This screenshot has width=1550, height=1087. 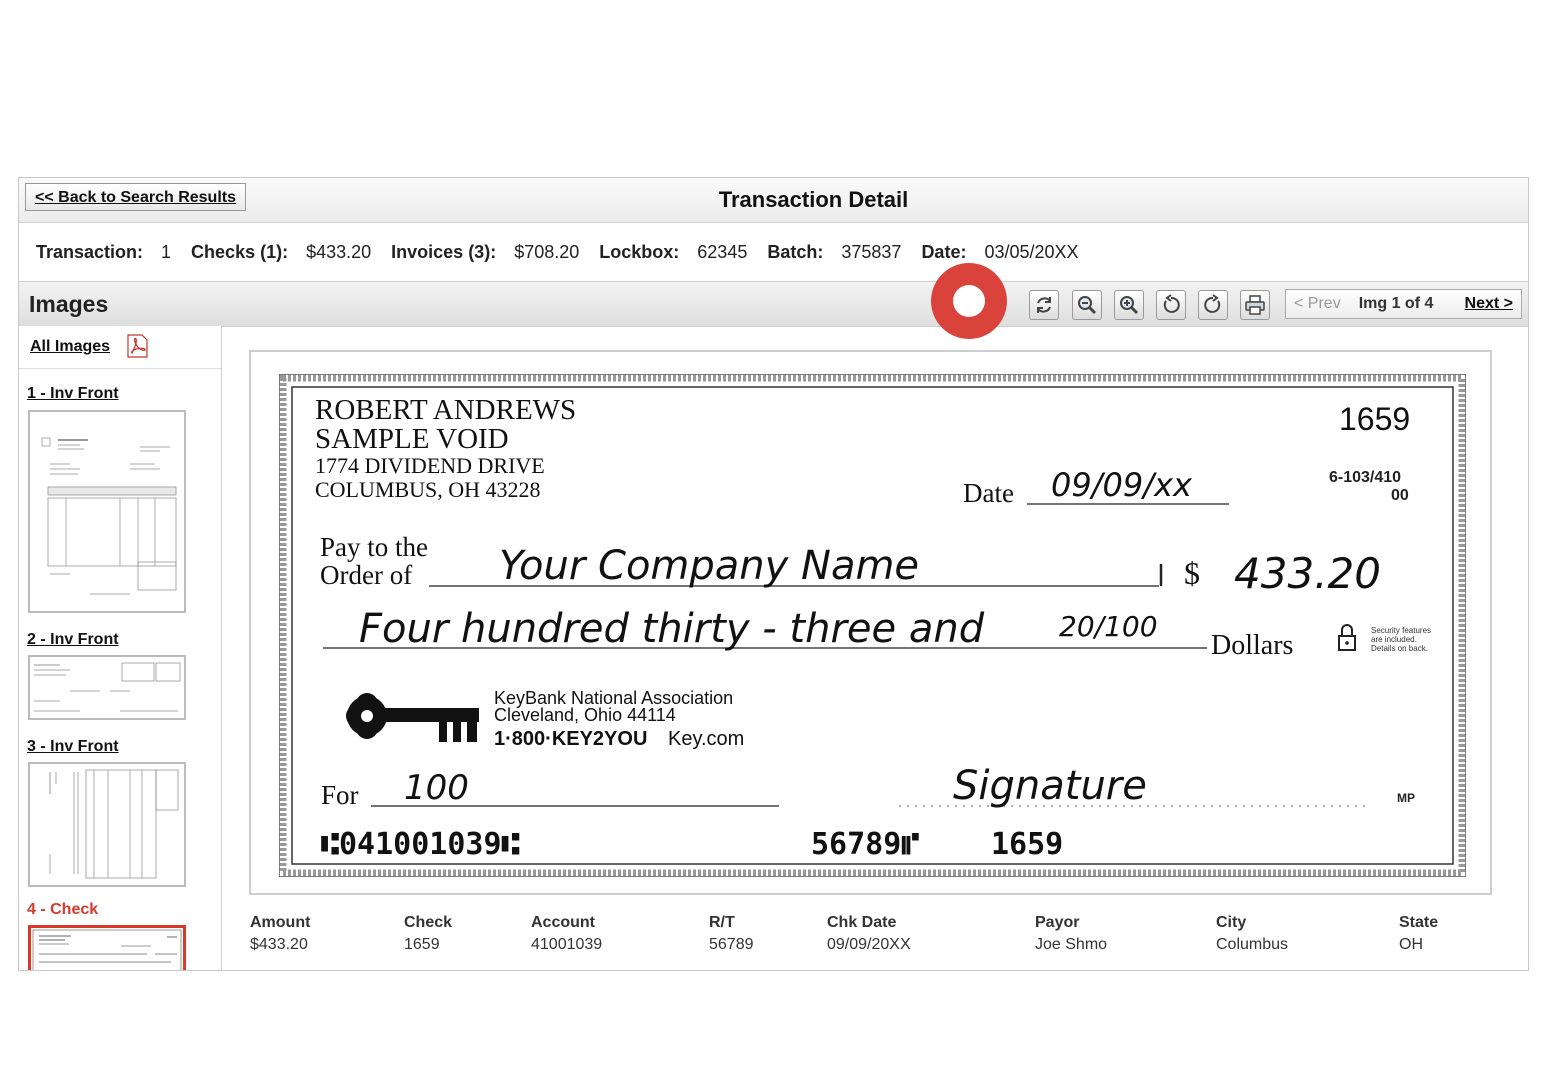 What do you see at coordinates (1307, 573) in the screenshot?
I see `check-amount: 433.20` at bounding box center [1307, 573].